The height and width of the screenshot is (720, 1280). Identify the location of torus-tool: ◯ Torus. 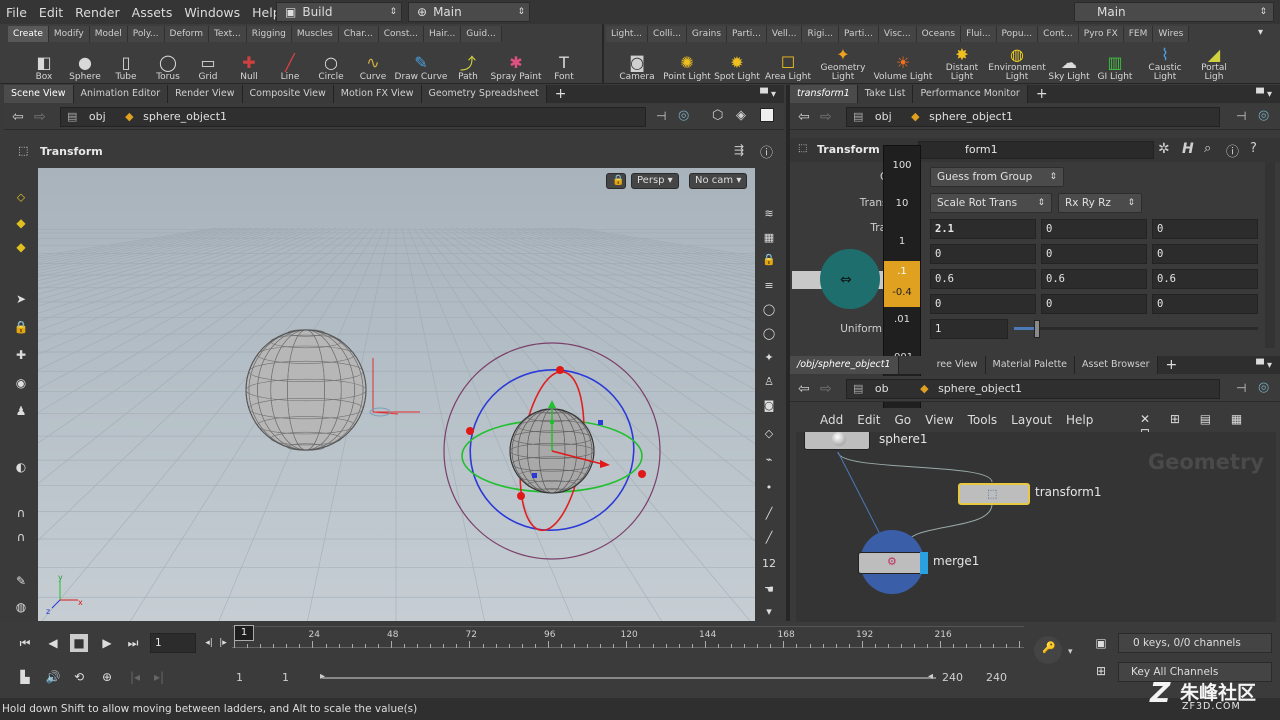
(168, 63).